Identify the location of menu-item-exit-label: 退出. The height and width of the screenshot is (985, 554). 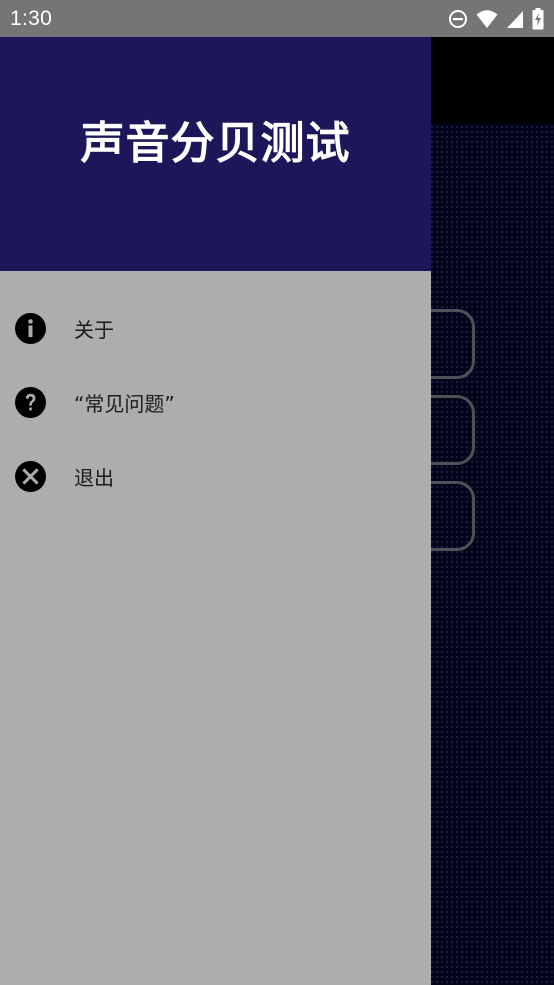
(94, 477).